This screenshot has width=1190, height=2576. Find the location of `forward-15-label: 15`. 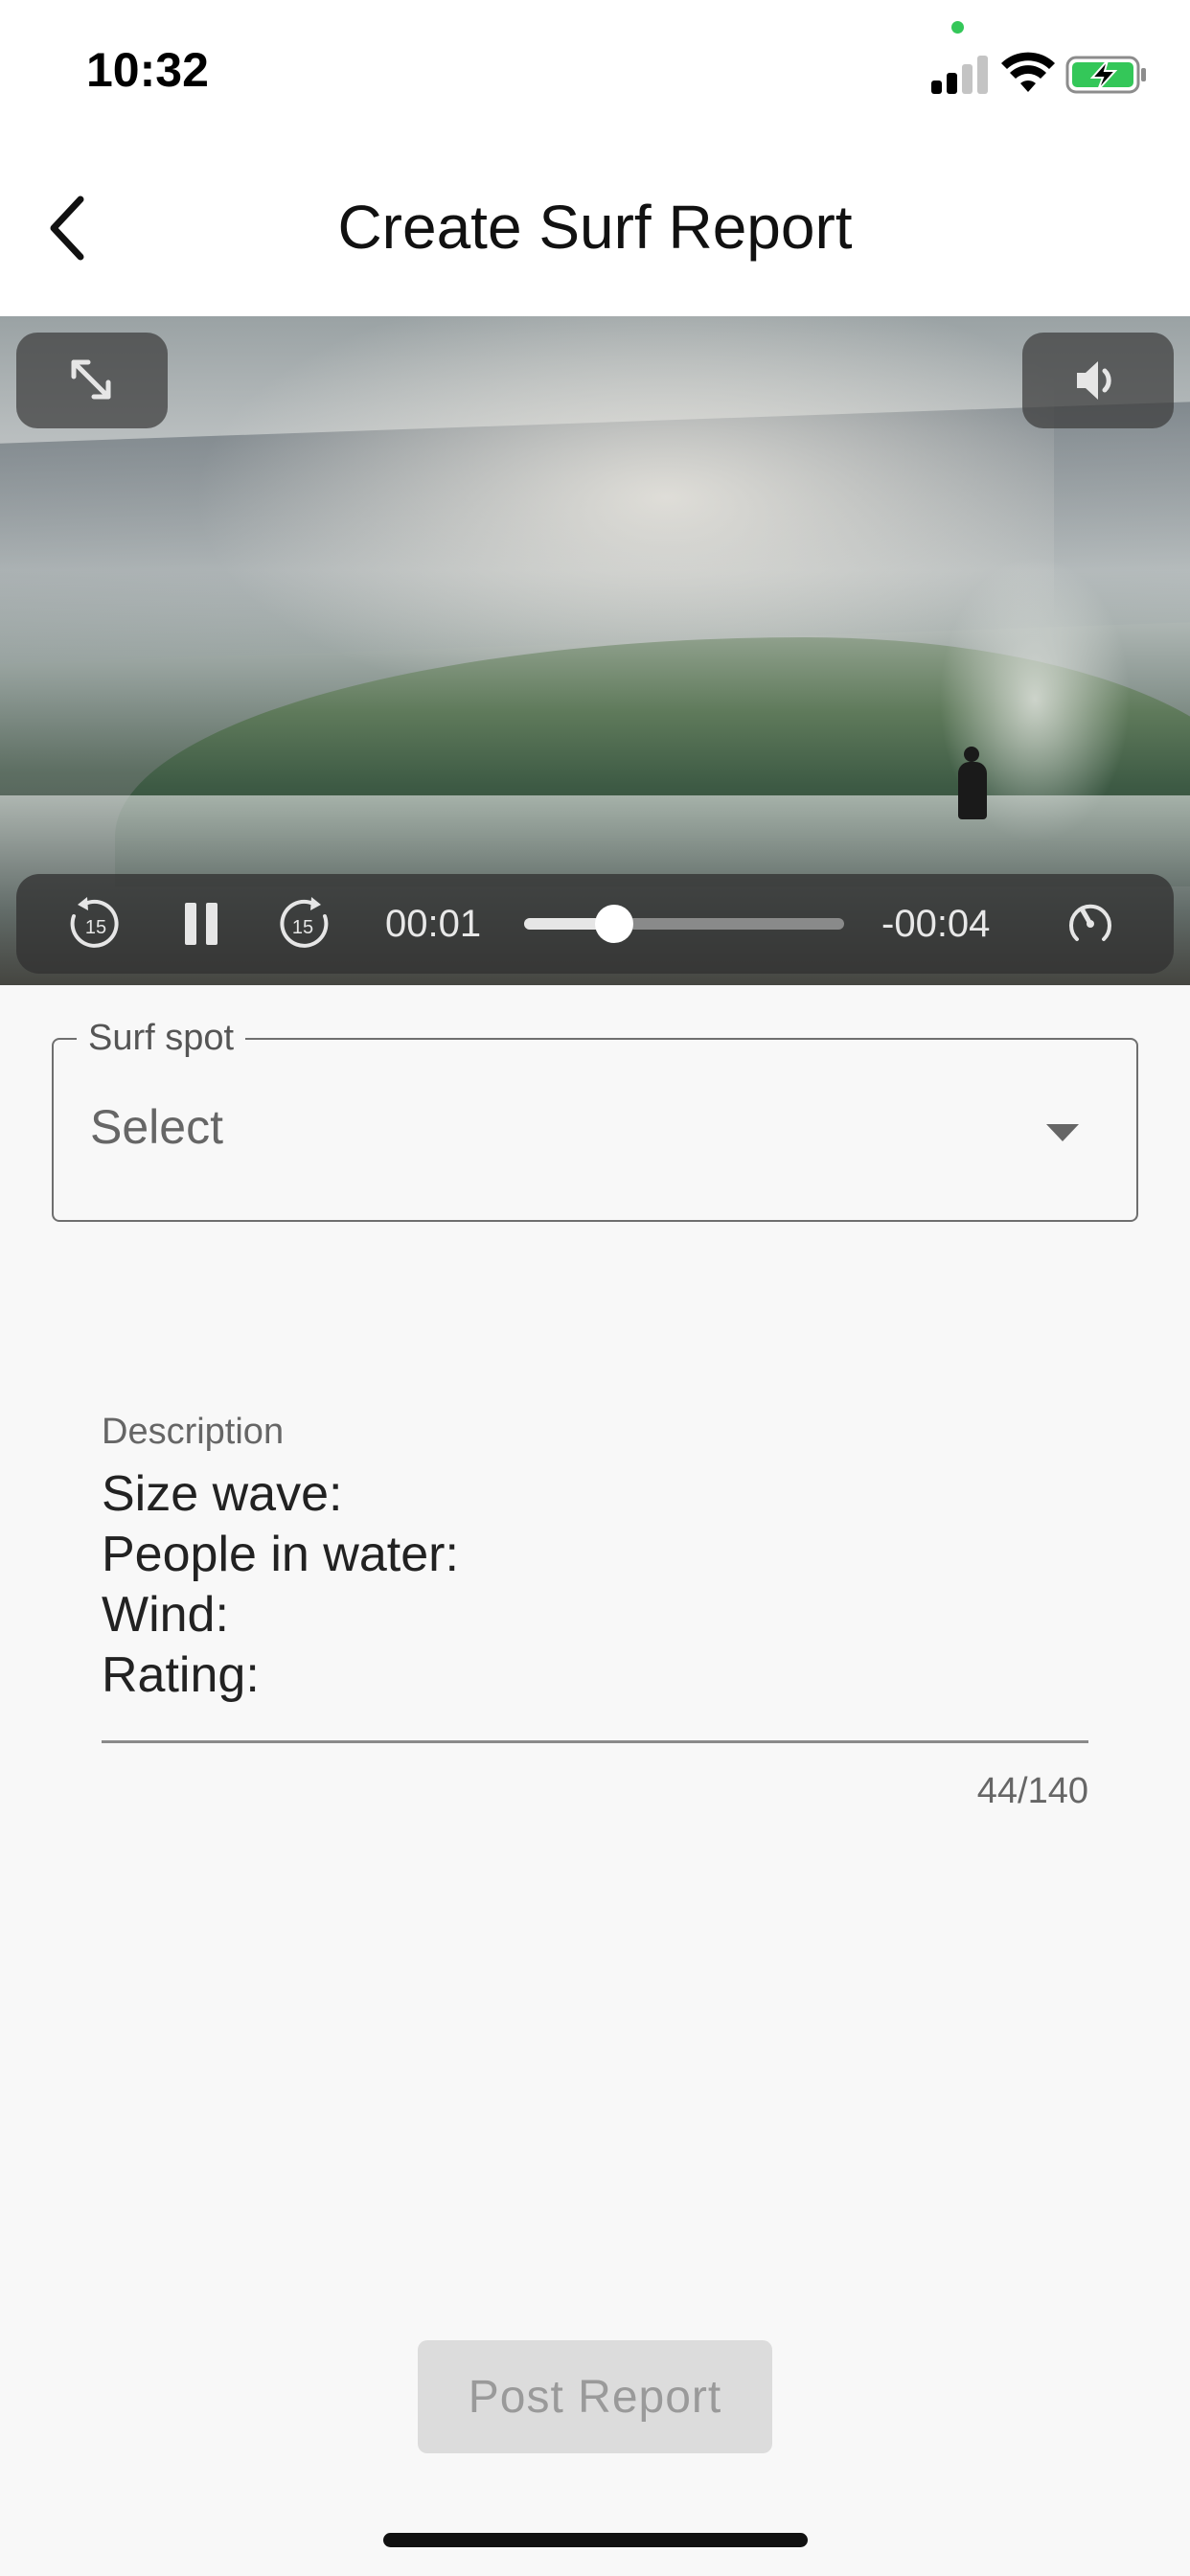

forward-15-label: 15 is located at coordinates (303, 927).